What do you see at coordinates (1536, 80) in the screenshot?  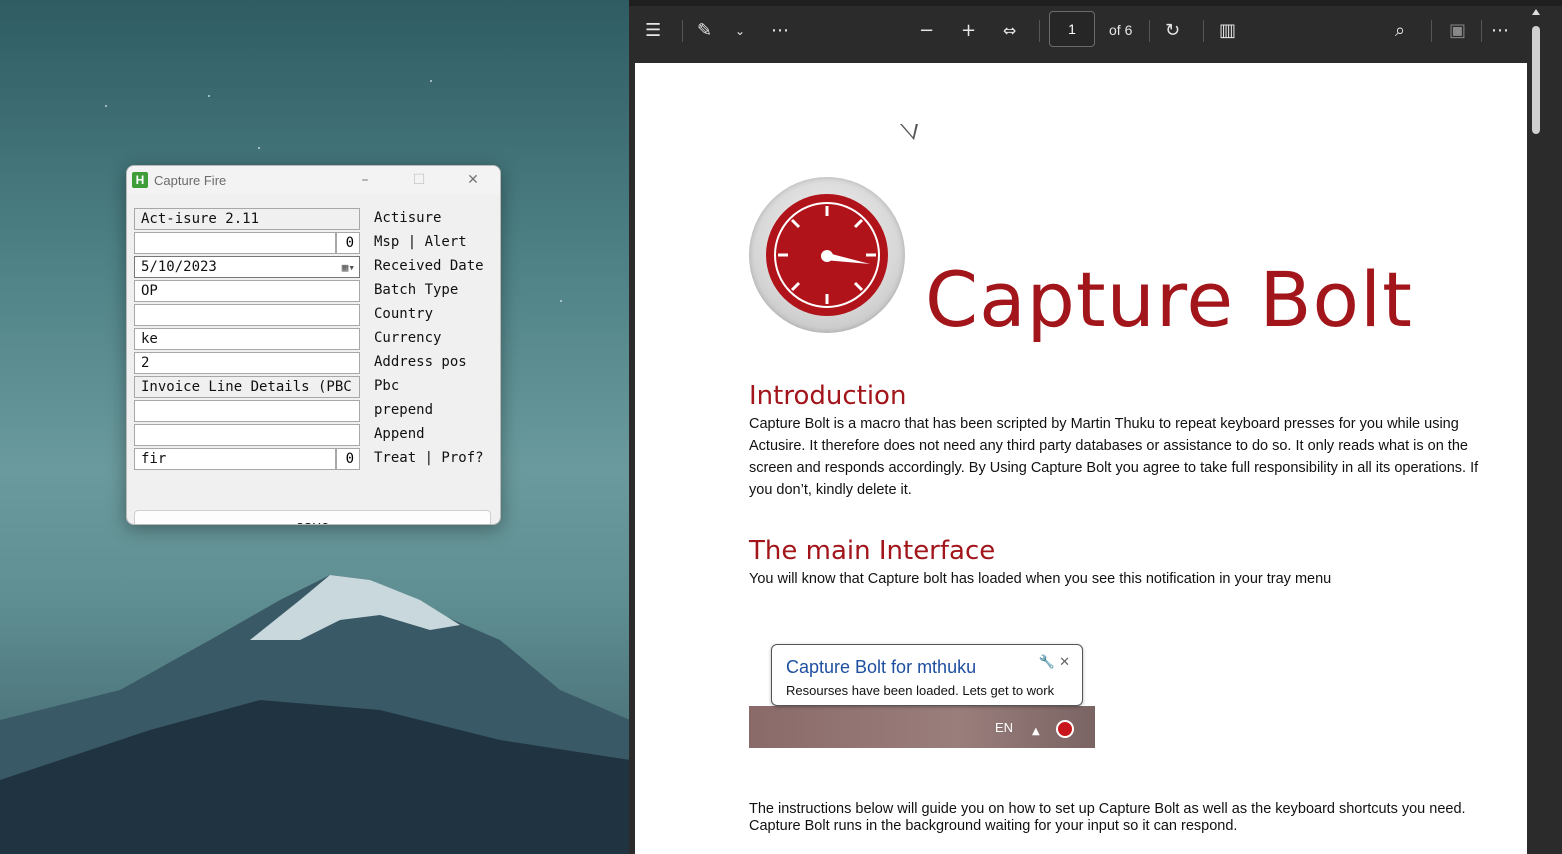 I see `scroll-thumb` at bounding box center [1536, 80].